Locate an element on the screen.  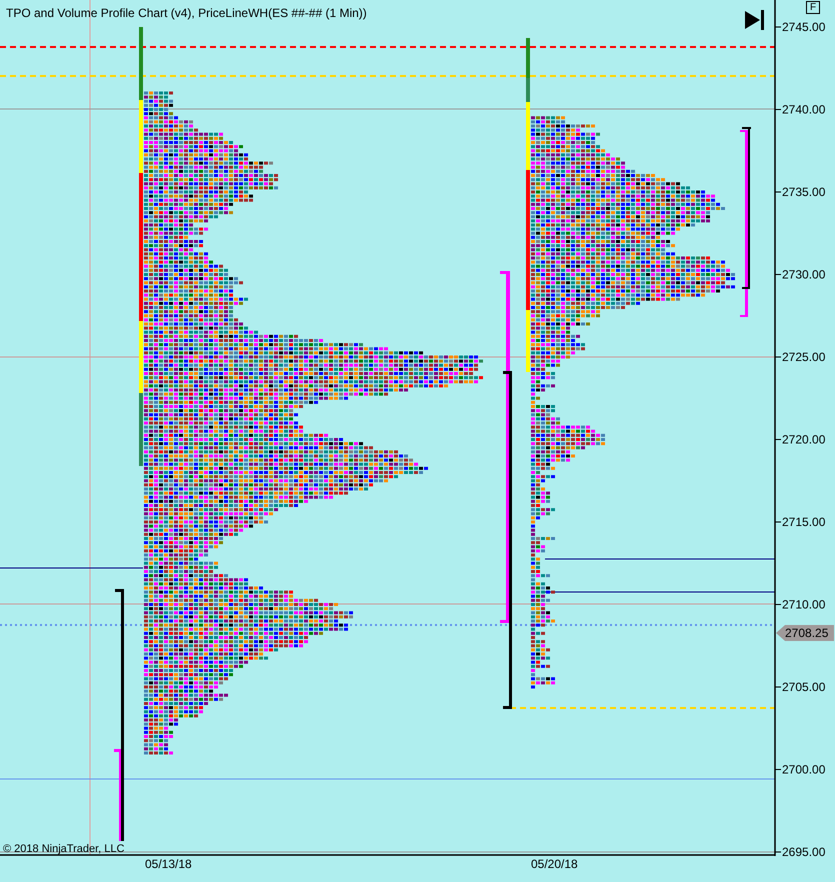
price-axis-label: 2745.00 is located at coordinates (804, 27).